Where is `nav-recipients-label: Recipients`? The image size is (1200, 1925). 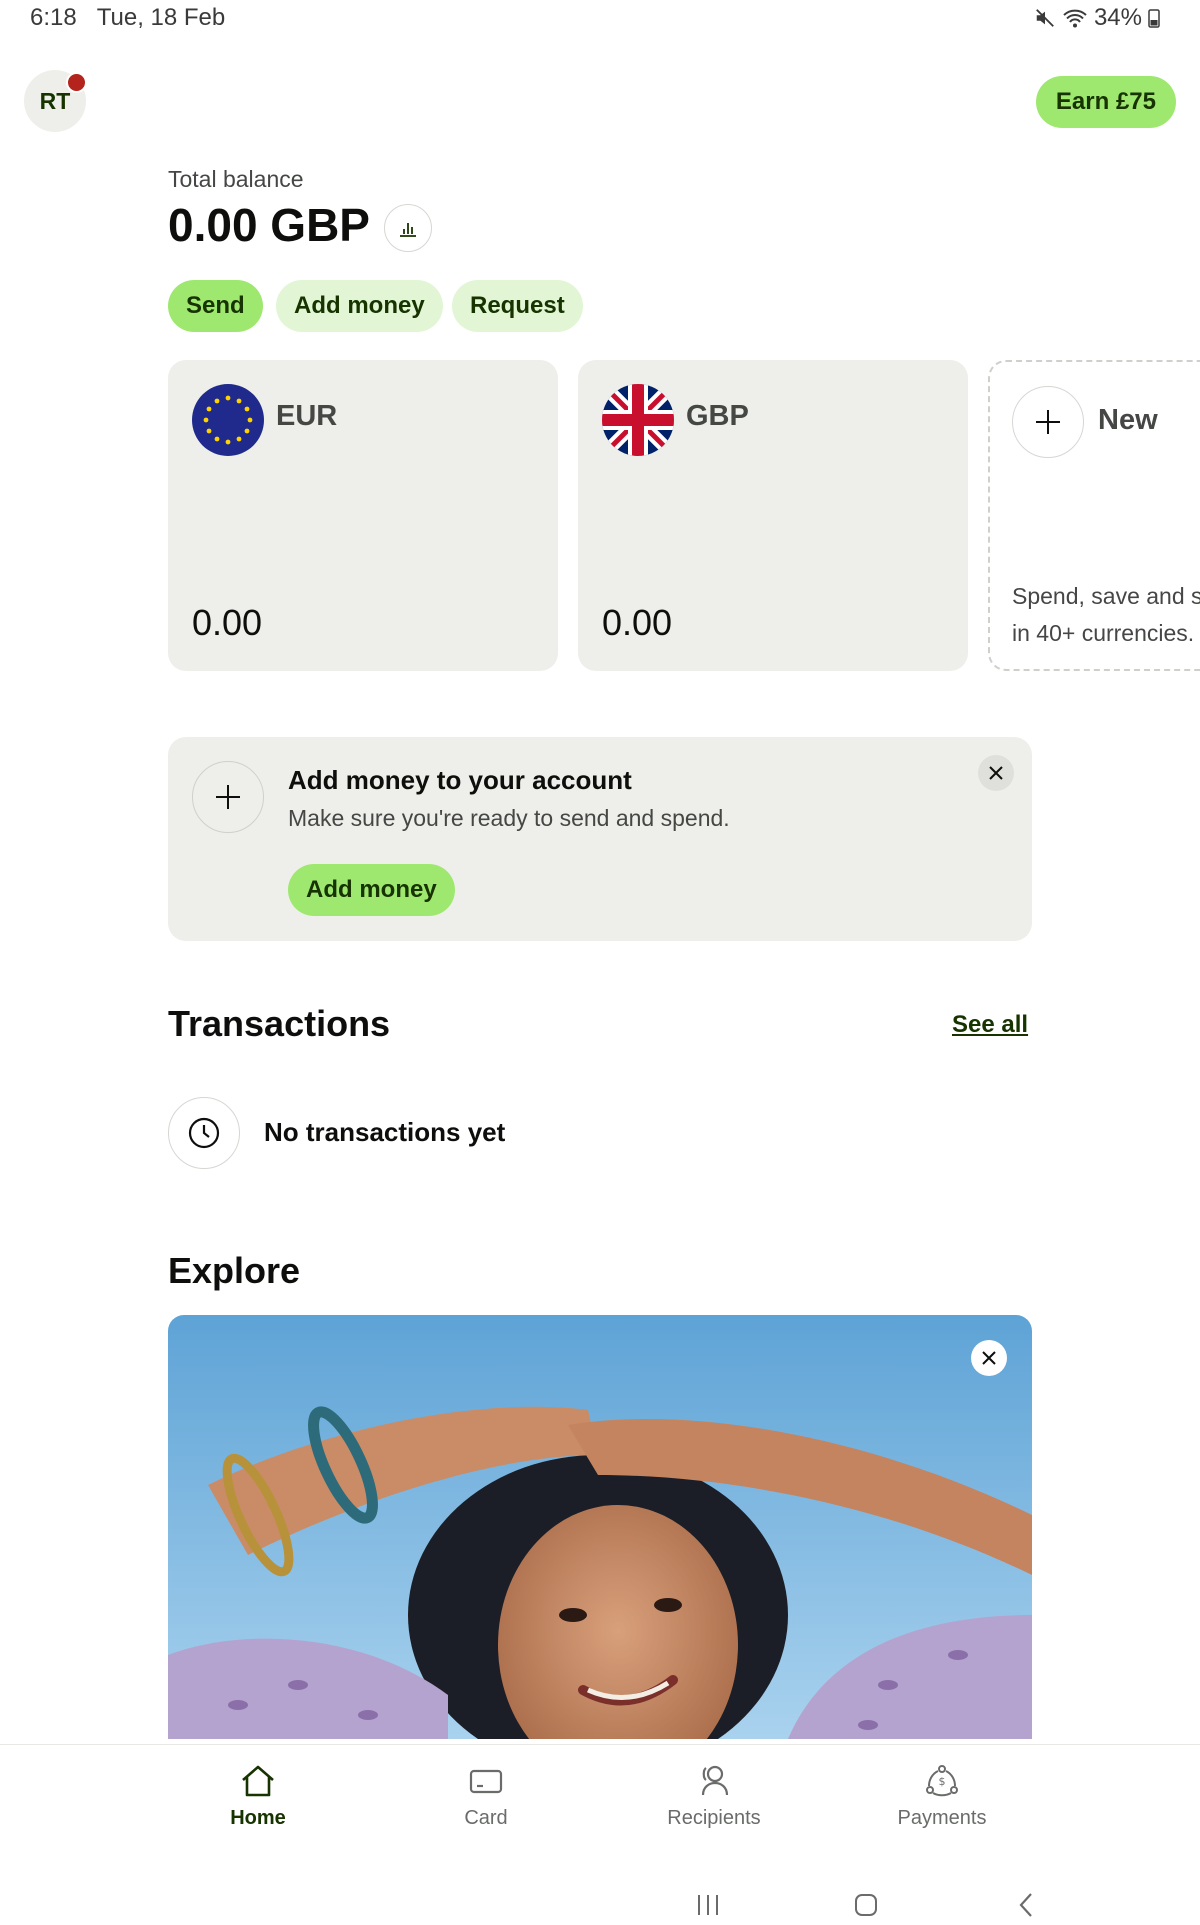 nav-recipients-label: Recipients is located at coordinates (714, 1818).